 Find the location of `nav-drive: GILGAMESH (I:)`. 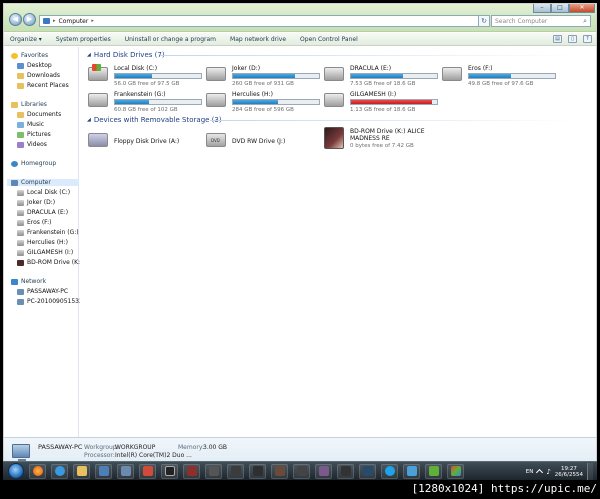

nav-drive: GILGAMESH (I:) is located at coordinates (45, 252).